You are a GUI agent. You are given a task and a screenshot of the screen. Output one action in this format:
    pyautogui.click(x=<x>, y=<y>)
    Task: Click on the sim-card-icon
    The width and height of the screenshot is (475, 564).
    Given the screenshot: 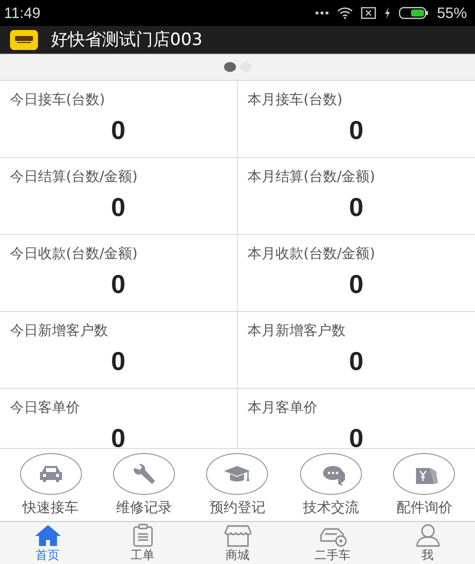 What is the action you would take?
    pyautogui.click(x=368, y=13)
    